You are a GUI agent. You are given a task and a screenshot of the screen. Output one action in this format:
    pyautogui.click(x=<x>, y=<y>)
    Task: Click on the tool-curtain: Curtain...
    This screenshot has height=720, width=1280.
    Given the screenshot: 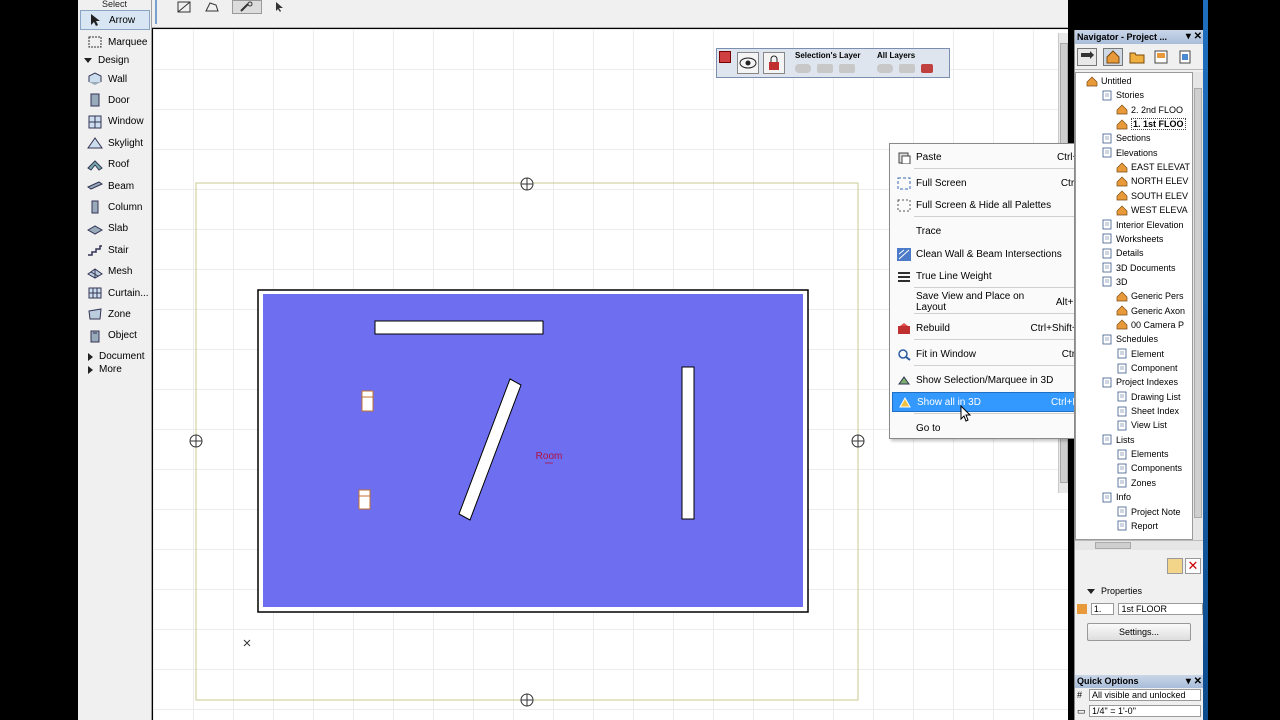 What is the action you would take?
    pyautogui.click(x=115, y=293)
    